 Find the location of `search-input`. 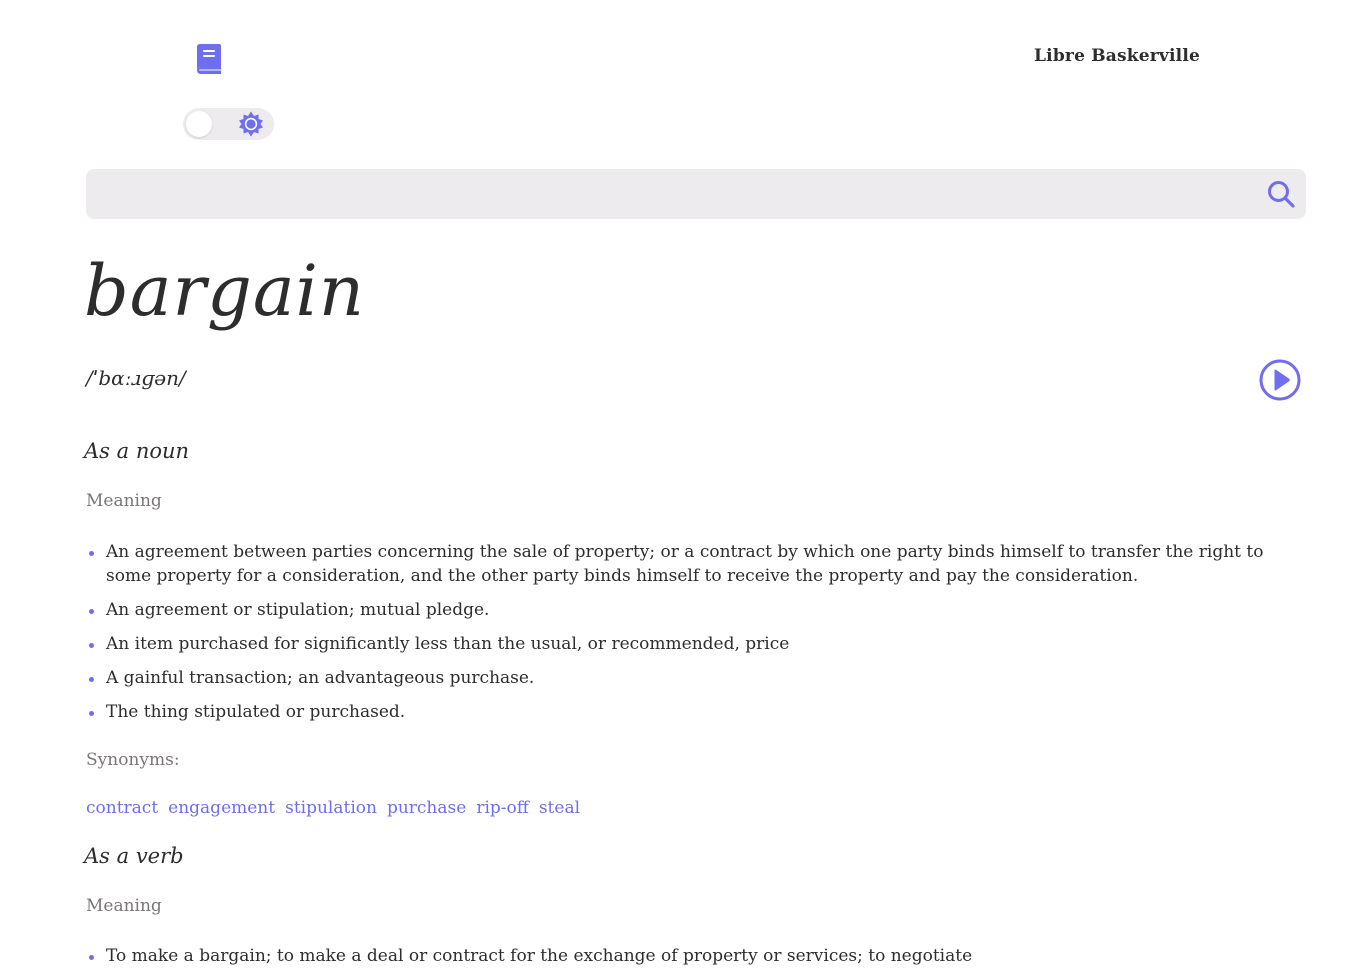

search-input is located at coordinates (681, 195).